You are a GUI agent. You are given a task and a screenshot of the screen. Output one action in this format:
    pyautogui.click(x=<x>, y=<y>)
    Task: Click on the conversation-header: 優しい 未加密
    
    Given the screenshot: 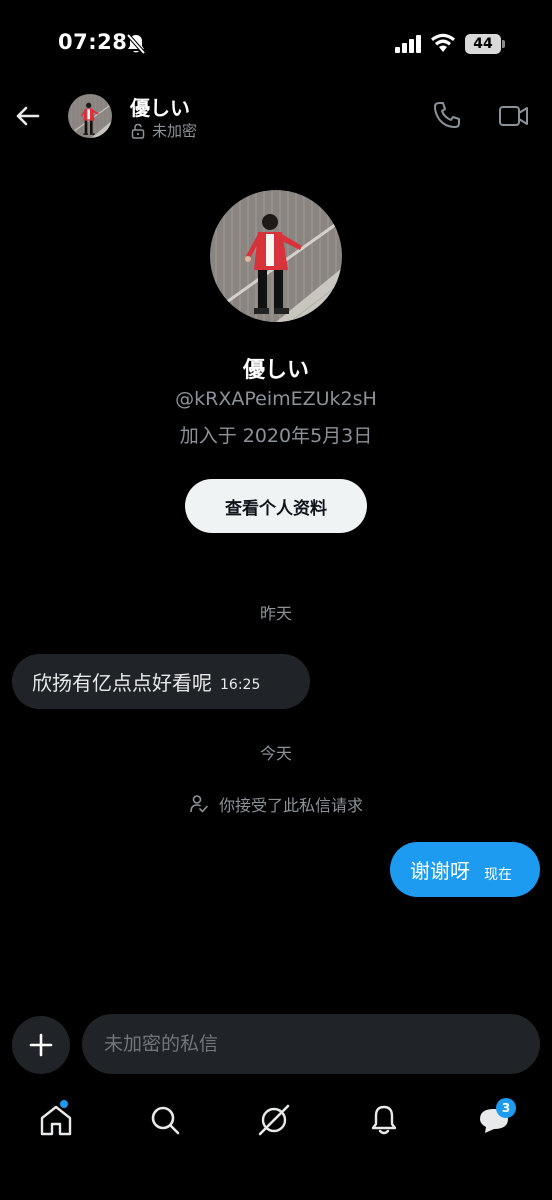 What is the action you would take?
    pyautogui.click(x=276, y=118)
    